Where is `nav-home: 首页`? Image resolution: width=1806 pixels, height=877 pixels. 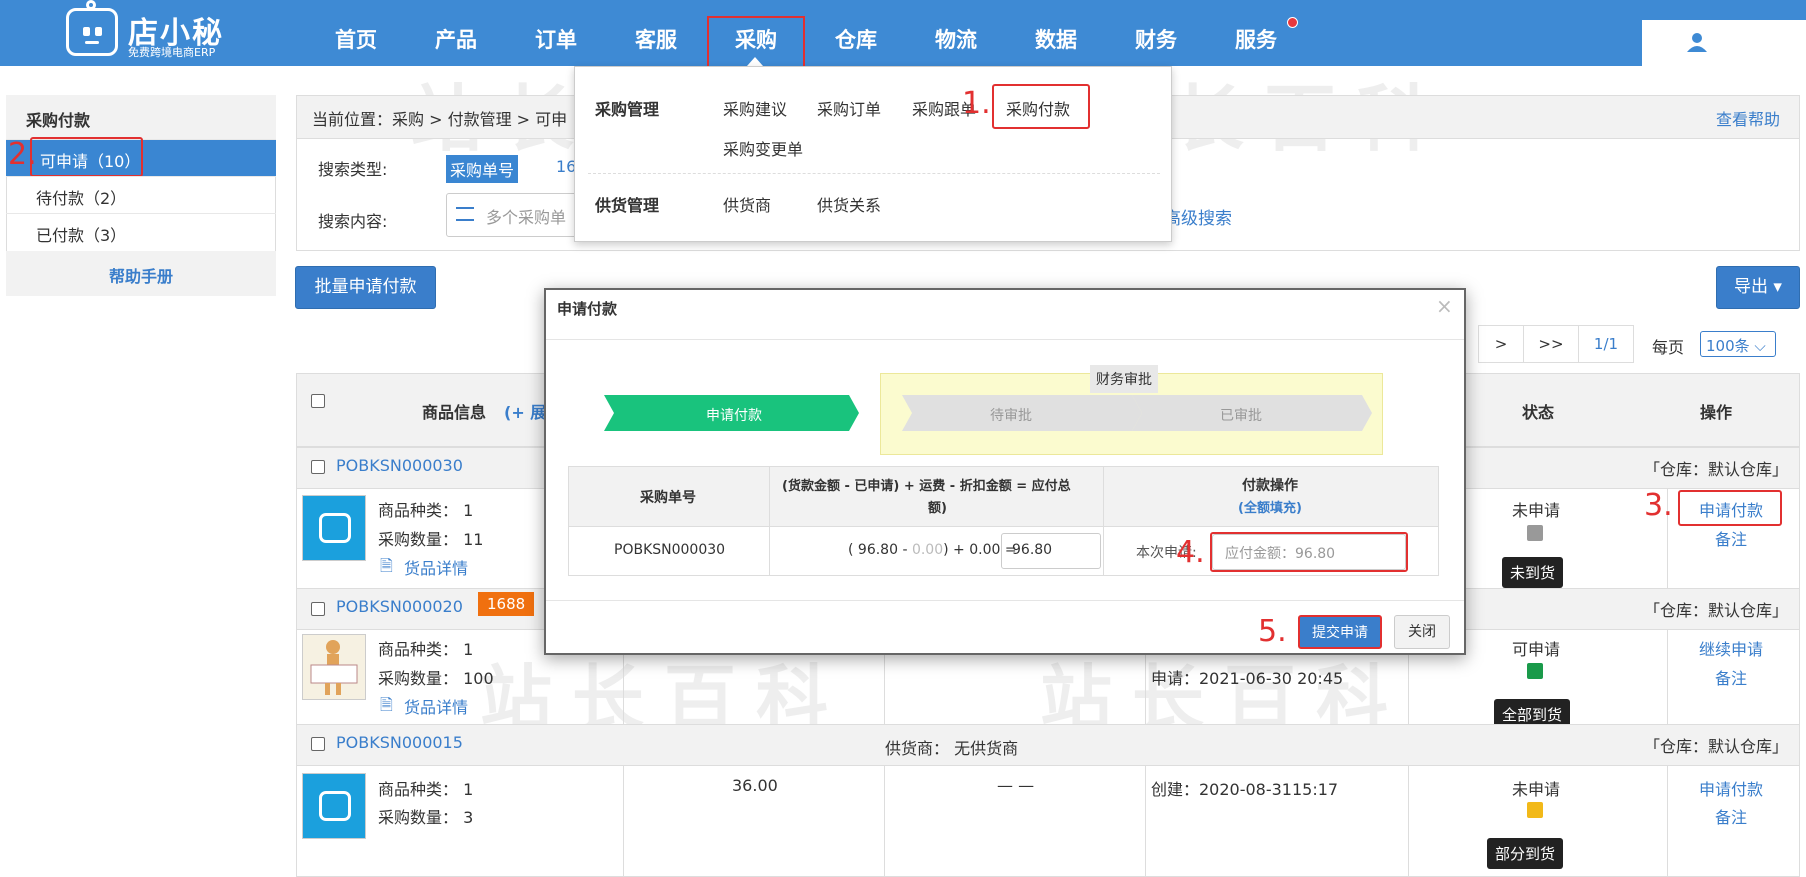
nav-home: 首页 is located at coordinates (356, 33).